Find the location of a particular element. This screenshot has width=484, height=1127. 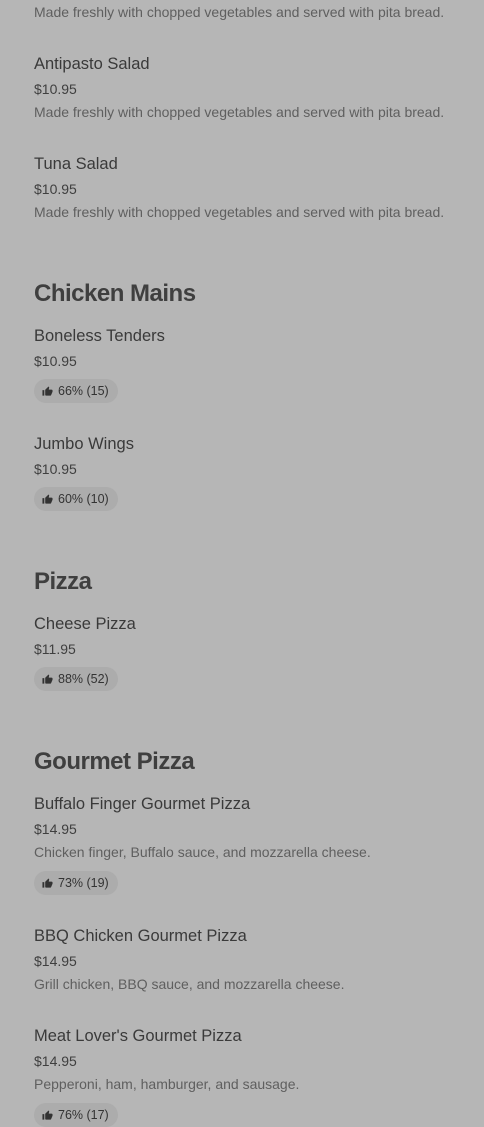

menu-item-description: Pepperoni, ham, hamburger, and sausage. is located at coordinates (167, 1084).